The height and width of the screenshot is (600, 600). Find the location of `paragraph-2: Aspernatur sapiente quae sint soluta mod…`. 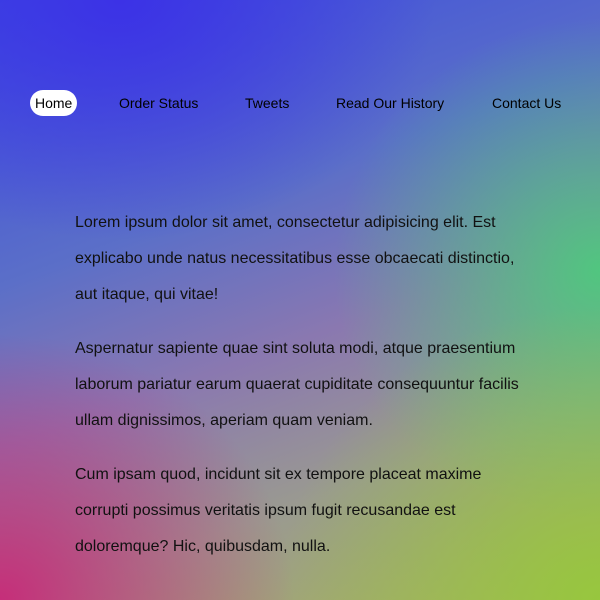

paragraph-2: Aspernatur sapiente quae sint soluta mod… is located at coordinates (297, 384).